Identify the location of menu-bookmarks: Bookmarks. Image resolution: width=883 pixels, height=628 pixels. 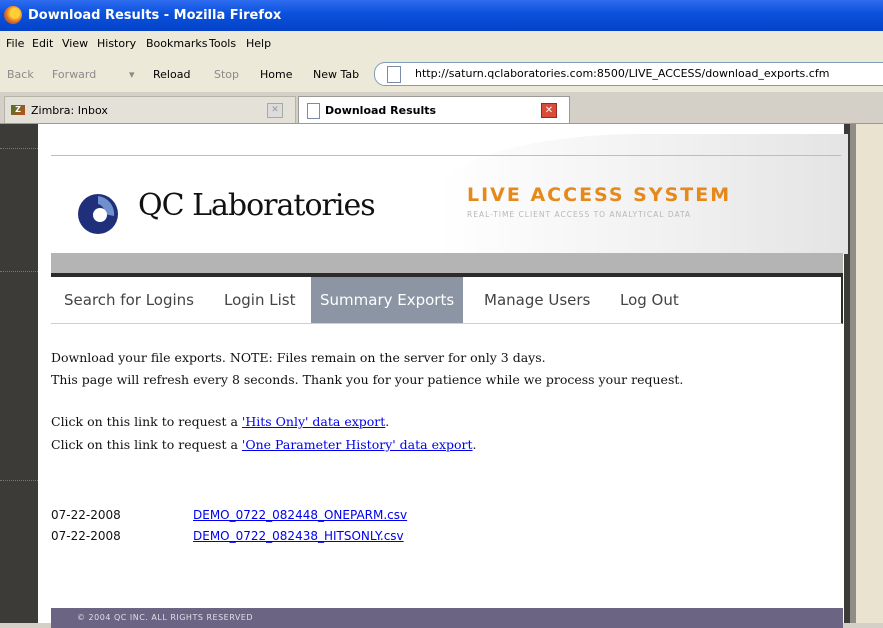
(176, 43).